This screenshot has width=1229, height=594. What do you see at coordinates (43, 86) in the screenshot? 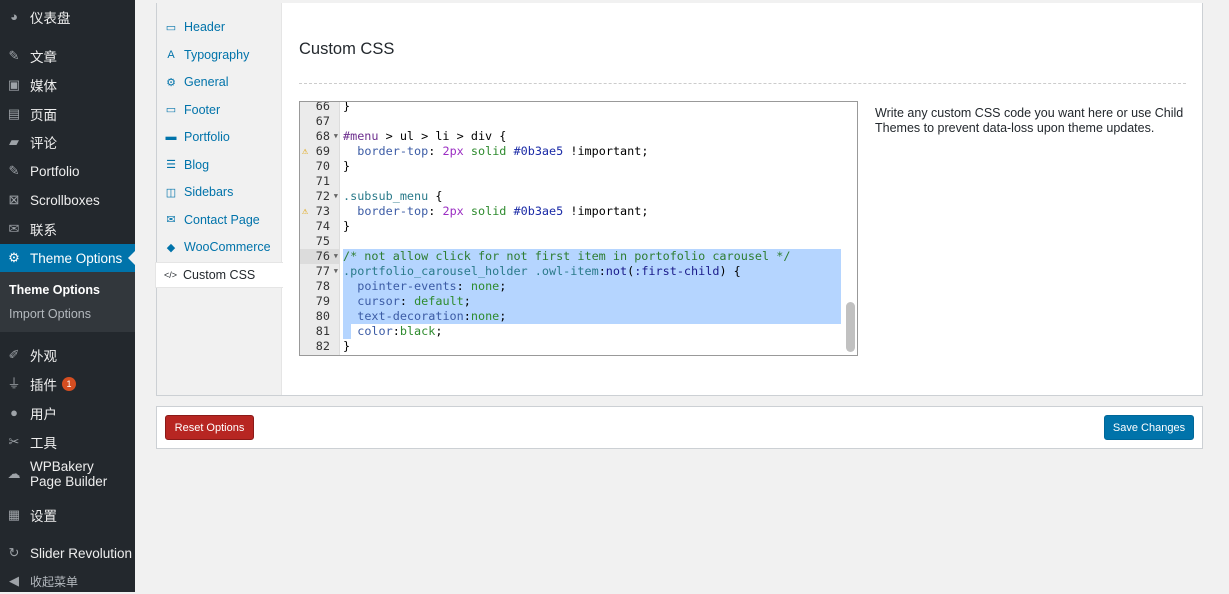
I see `sidebar-item-label: 媒体` at bounding box center [43, 86].